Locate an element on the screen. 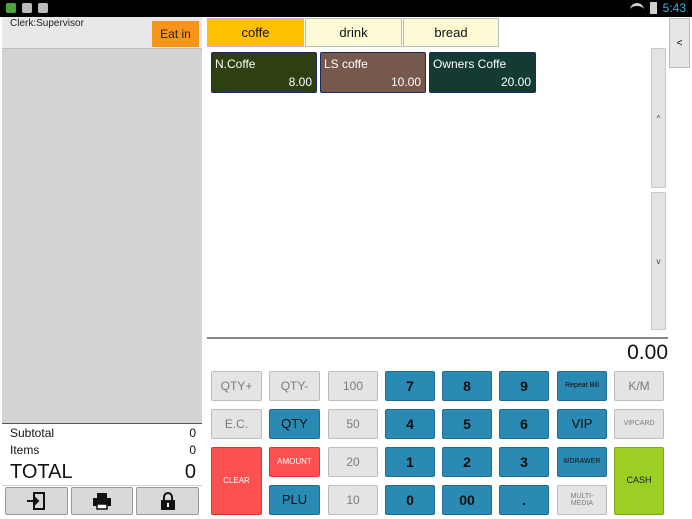 The image size is (692, 519). product-owners-coffe: Owners Coffe 20.00 is located at coordinates (482, 72).